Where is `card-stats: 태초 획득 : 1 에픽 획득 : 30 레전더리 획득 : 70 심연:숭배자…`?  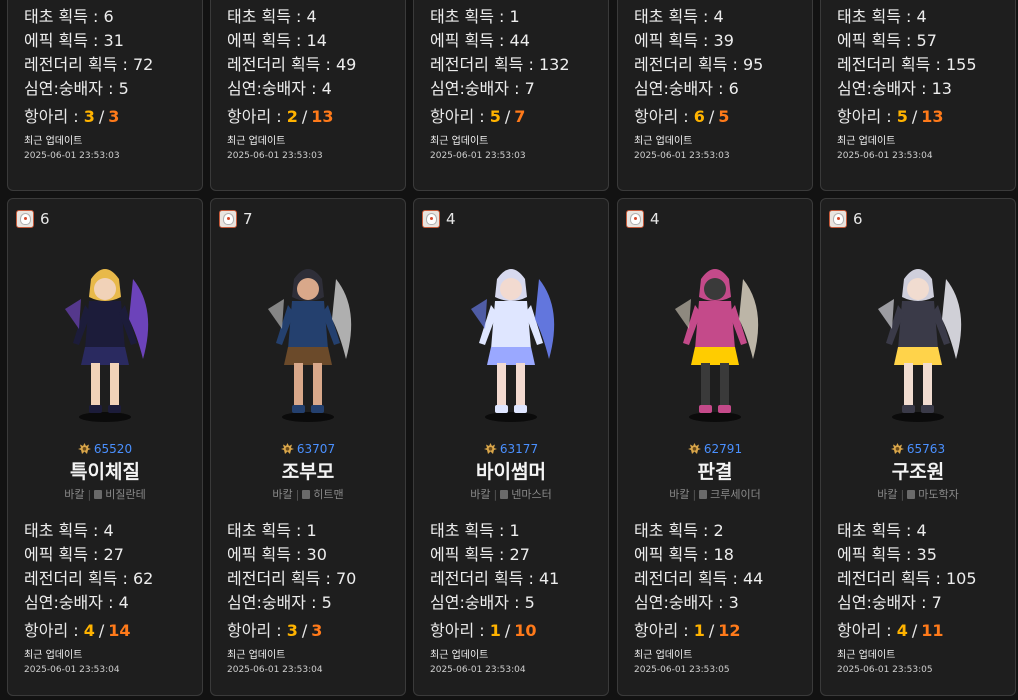
card-stats: 태초 획득 : 1 에픽 획득 : 30 레전더리 획득 : 70 심연:숭배자… is located at coordinates (312, 598).